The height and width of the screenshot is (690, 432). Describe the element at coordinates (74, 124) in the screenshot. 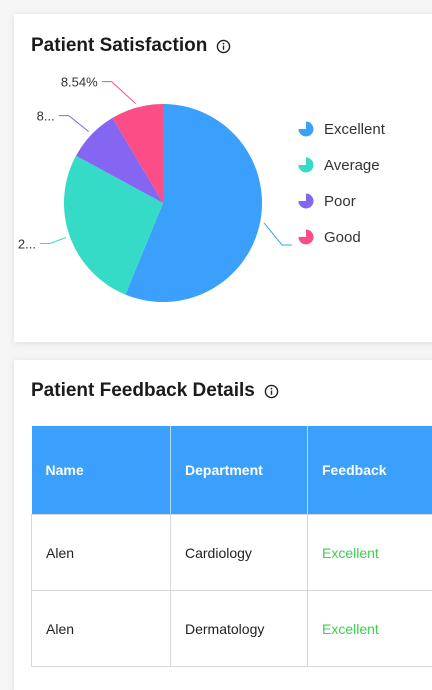

I see `label-connector-poor` at that location.